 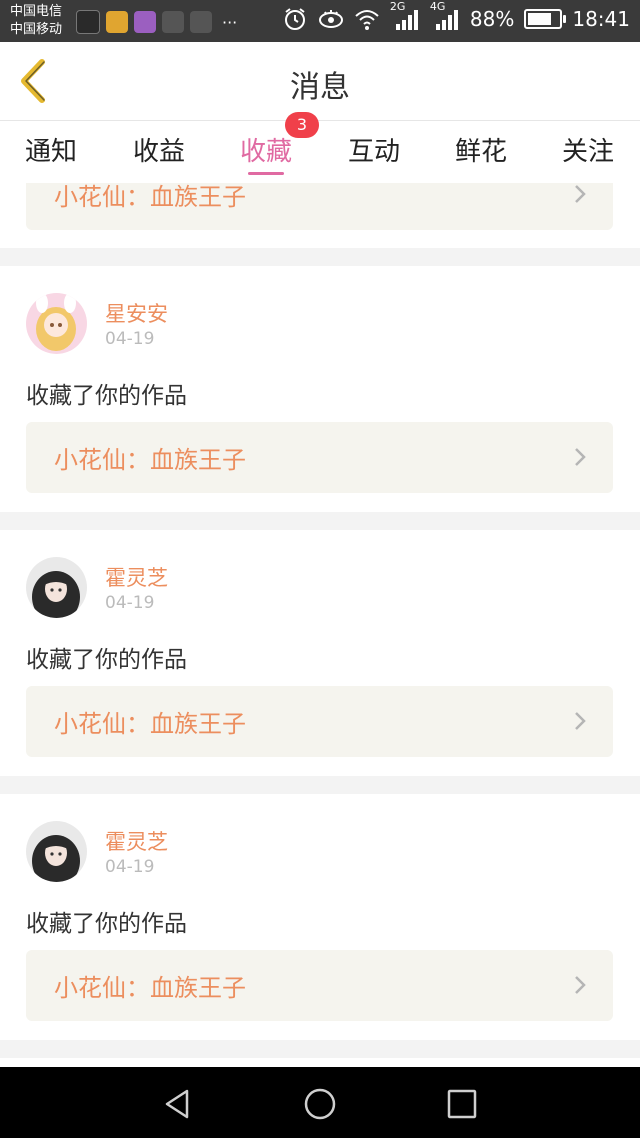 I want to click on tab-favorites: 收藏, so click(x=266, y=149).